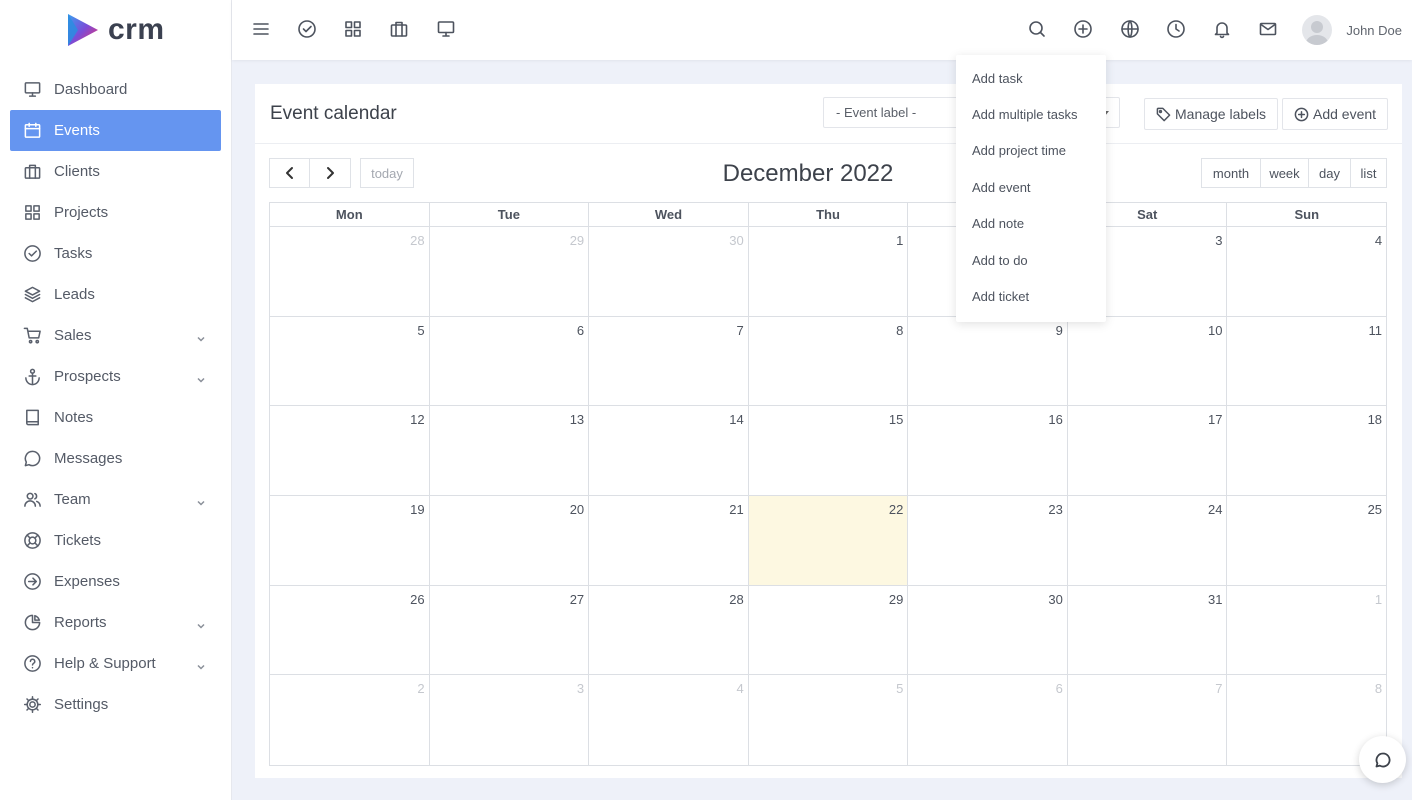 The width and height of the screenshot is (1412, 800). I want to click on day-cell: 1, so click(1306, 630).